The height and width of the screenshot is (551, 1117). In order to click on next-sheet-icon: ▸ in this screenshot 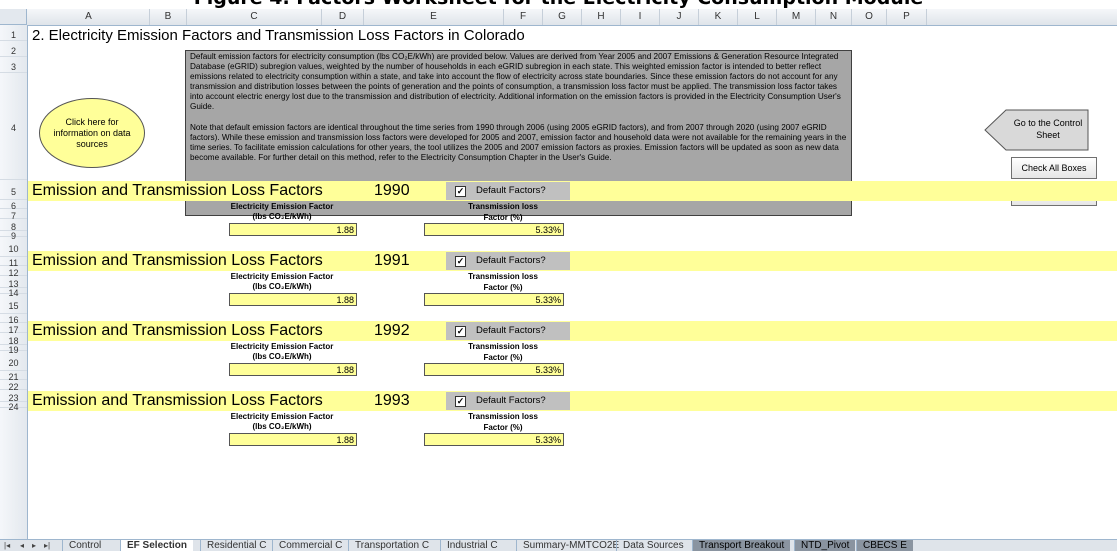, I will do `click(34, 545)`.